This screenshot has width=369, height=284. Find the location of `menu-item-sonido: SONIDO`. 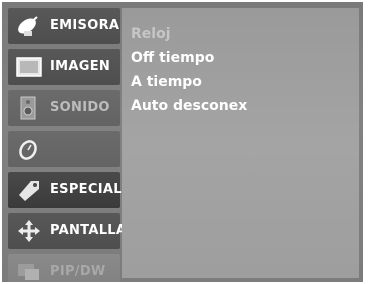

menu-item-sonido: SONIDO is located at coordinates (64, 108).